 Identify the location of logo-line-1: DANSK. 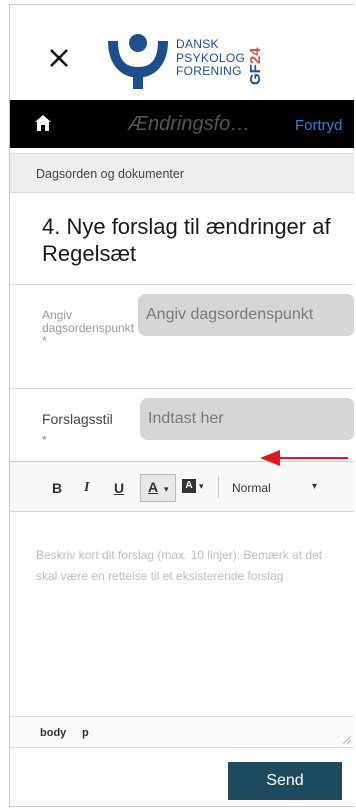
(197, 44).